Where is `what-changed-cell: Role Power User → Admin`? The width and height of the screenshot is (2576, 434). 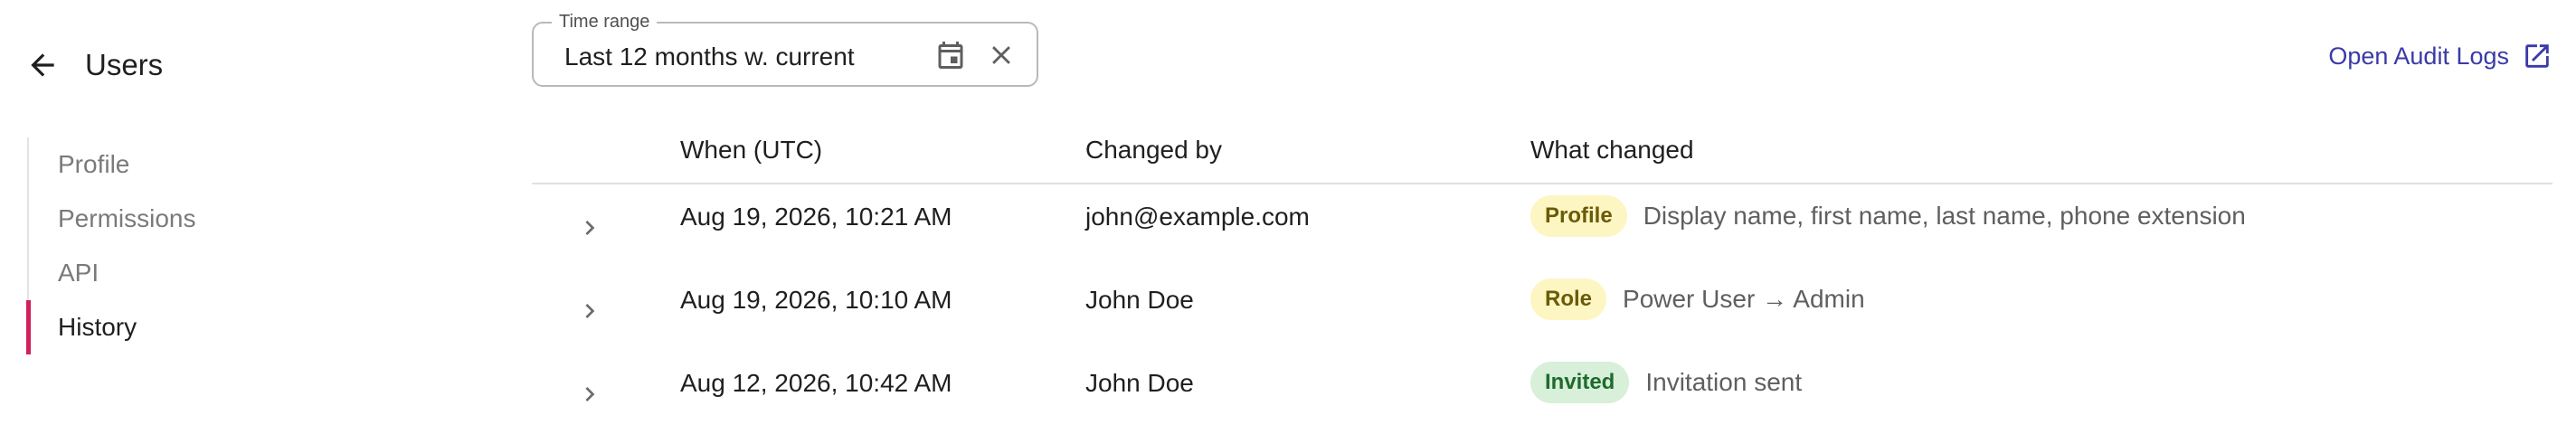 what-changed-cell: Role Power User → Admin is located at coordinates (1697, 299).